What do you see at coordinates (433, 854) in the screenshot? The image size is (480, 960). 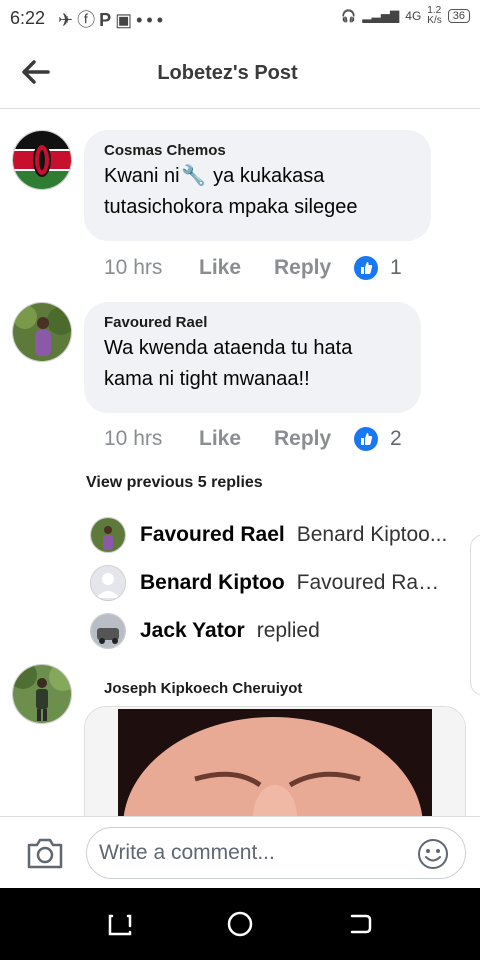 I see `emoji-icon` at bounding box center [433, 854].